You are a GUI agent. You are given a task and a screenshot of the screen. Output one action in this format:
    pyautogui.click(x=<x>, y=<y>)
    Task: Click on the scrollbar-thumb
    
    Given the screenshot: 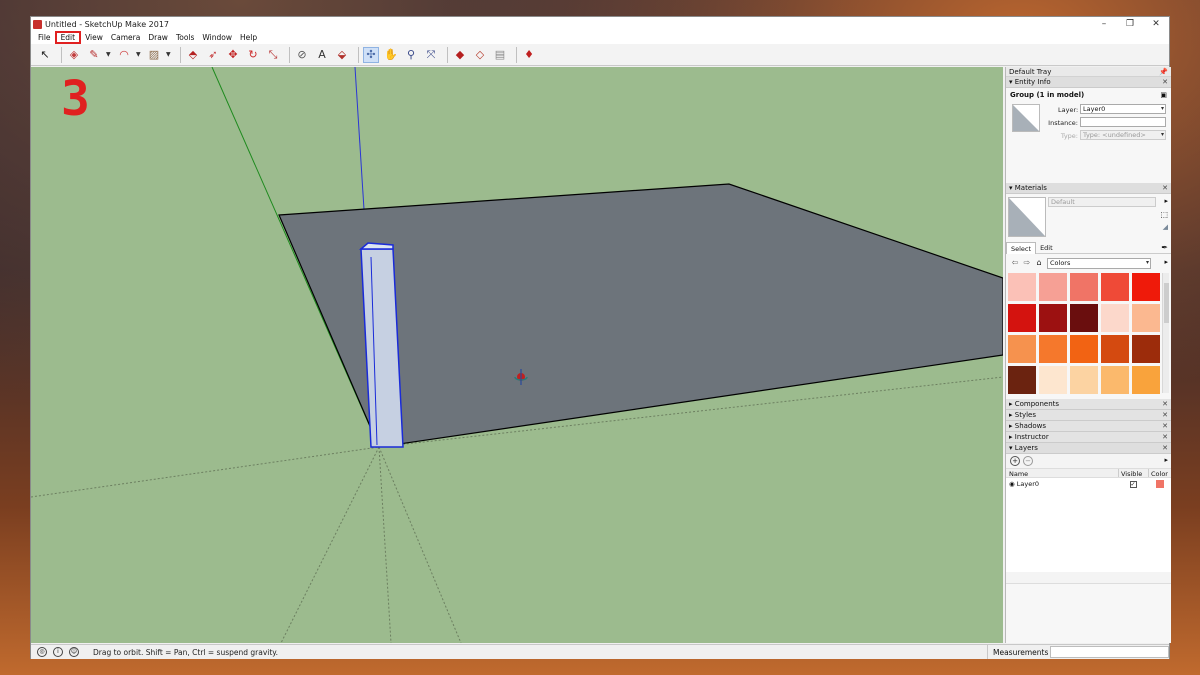 What is the action you would take?
    pyautogui.click(x=1166, y=303)
    